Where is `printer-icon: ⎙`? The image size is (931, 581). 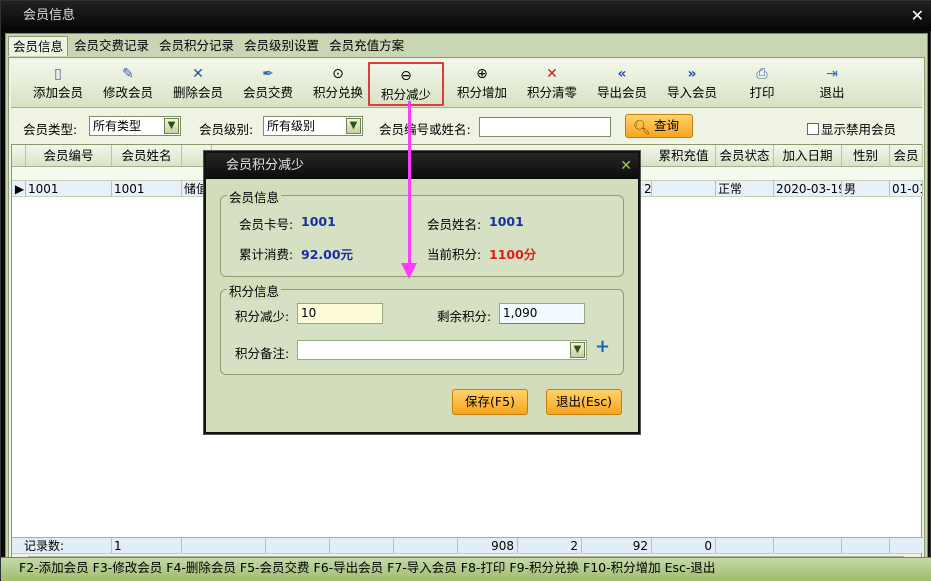
printer-icon: ⎙ is located at coordinates (762, 74).